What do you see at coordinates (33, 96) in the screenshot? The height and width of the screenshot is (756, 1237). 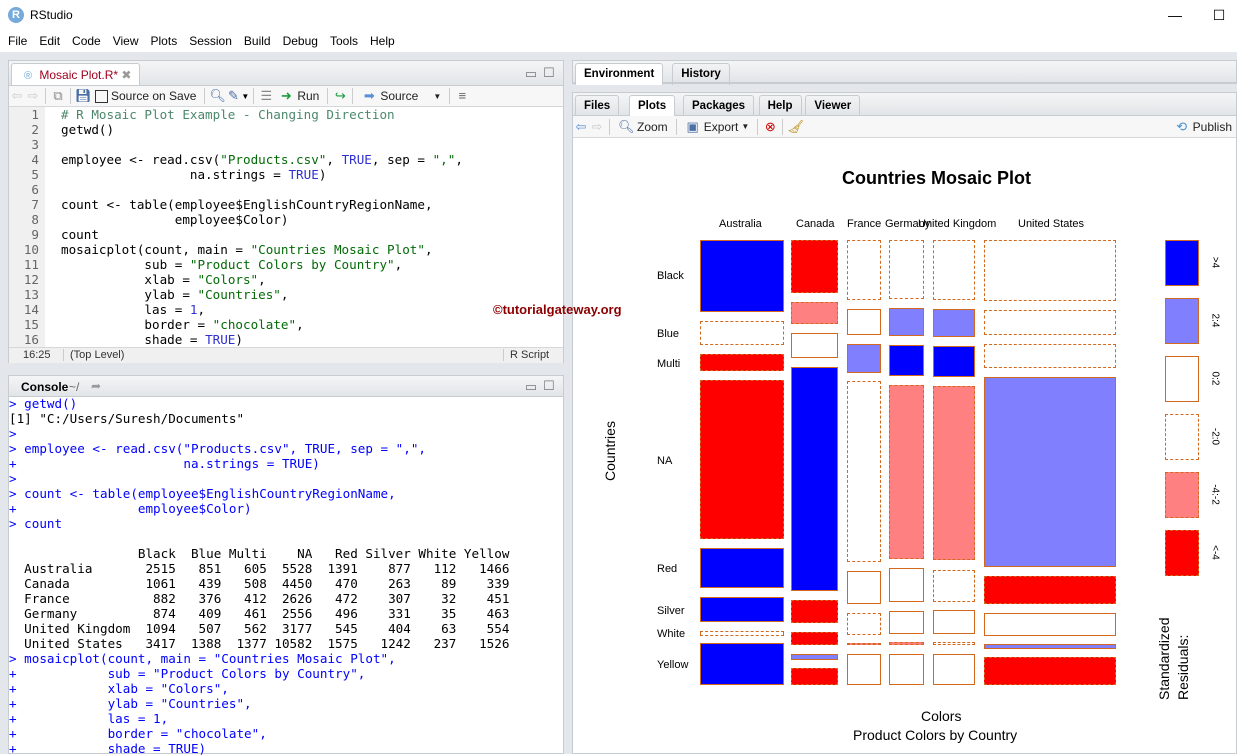 I see `forward-icon: ⇨` at bounding box center [33, 96].